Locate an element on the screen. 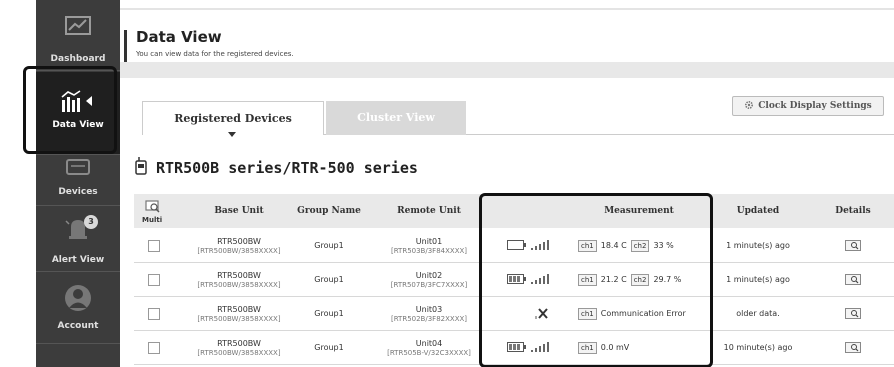  channel-1-value: Communication Error is located at coordinates (643, 313).